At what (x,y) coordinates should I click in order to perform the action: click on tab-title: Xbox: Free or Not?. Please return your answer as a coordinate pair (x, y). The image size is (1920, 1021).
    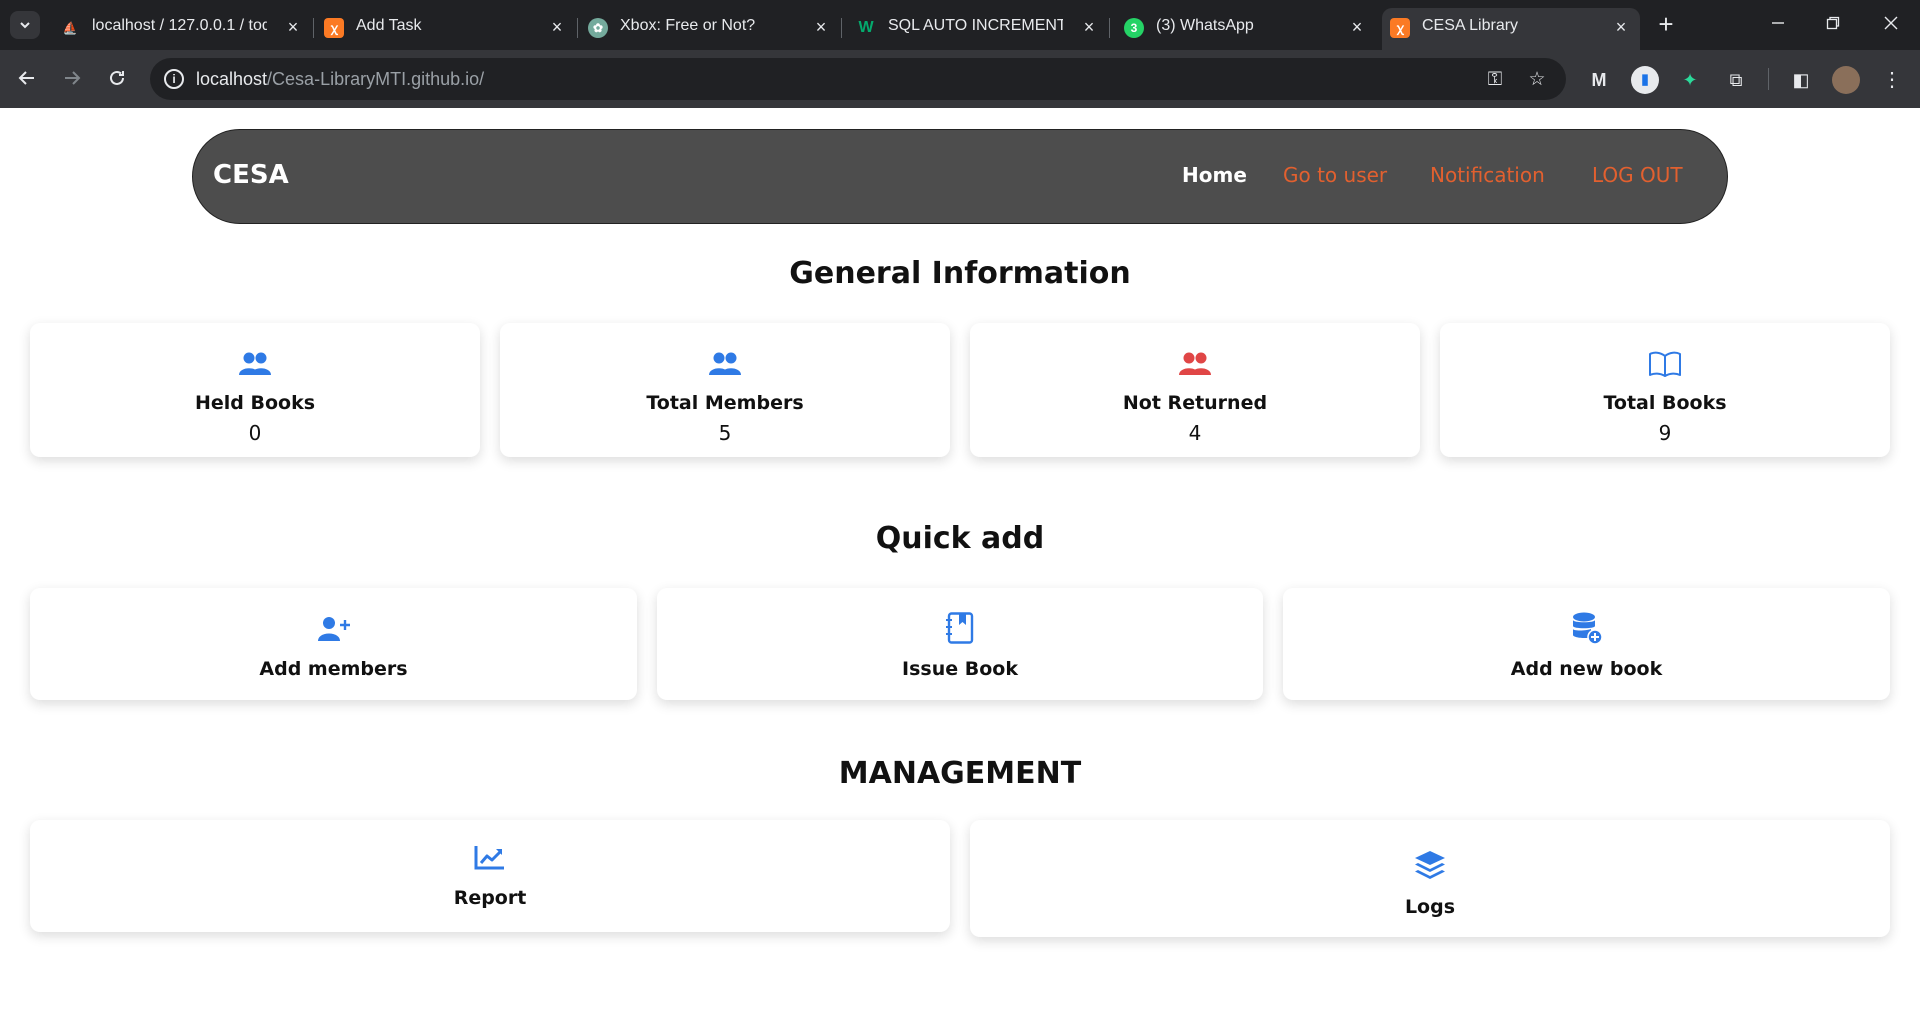
    Looking at the image, I should click on (688, 25).